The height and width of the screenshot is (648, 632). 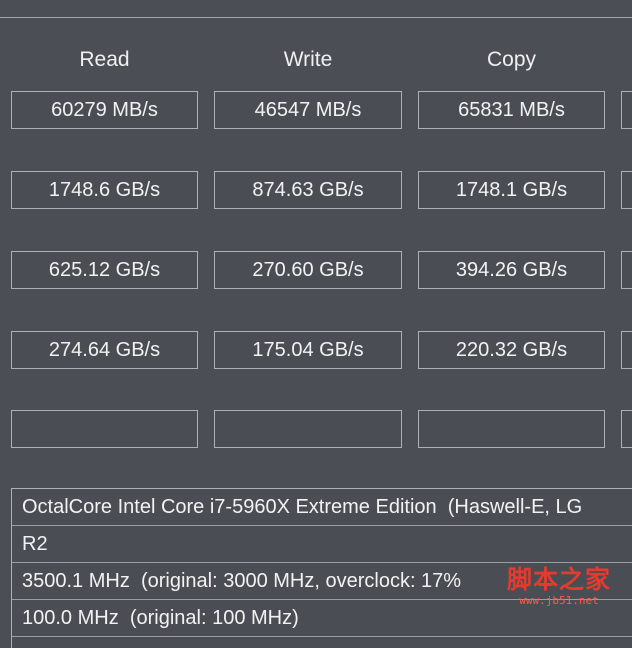 I want to click on l1-cache-copy-value: 1748.1 GB/s, so click(x=511, y=190).